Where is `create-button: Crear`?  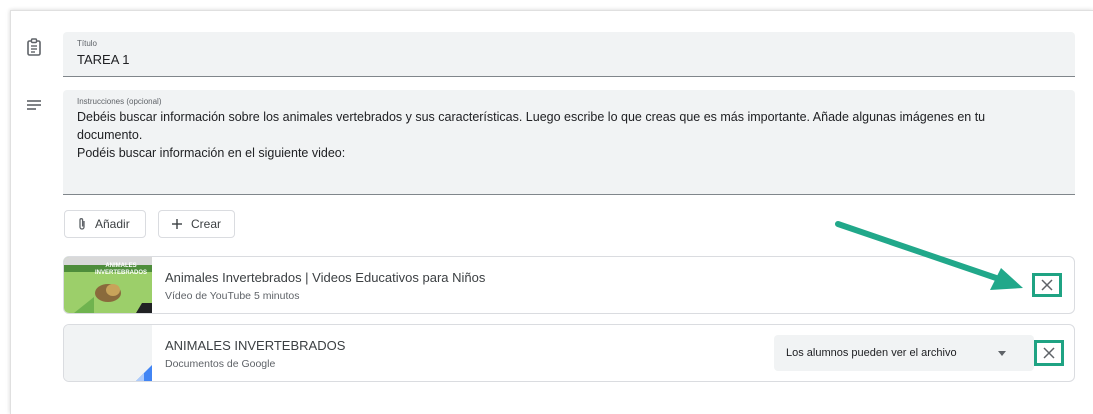
create-button: Crear is located at coordinates (196, 224).